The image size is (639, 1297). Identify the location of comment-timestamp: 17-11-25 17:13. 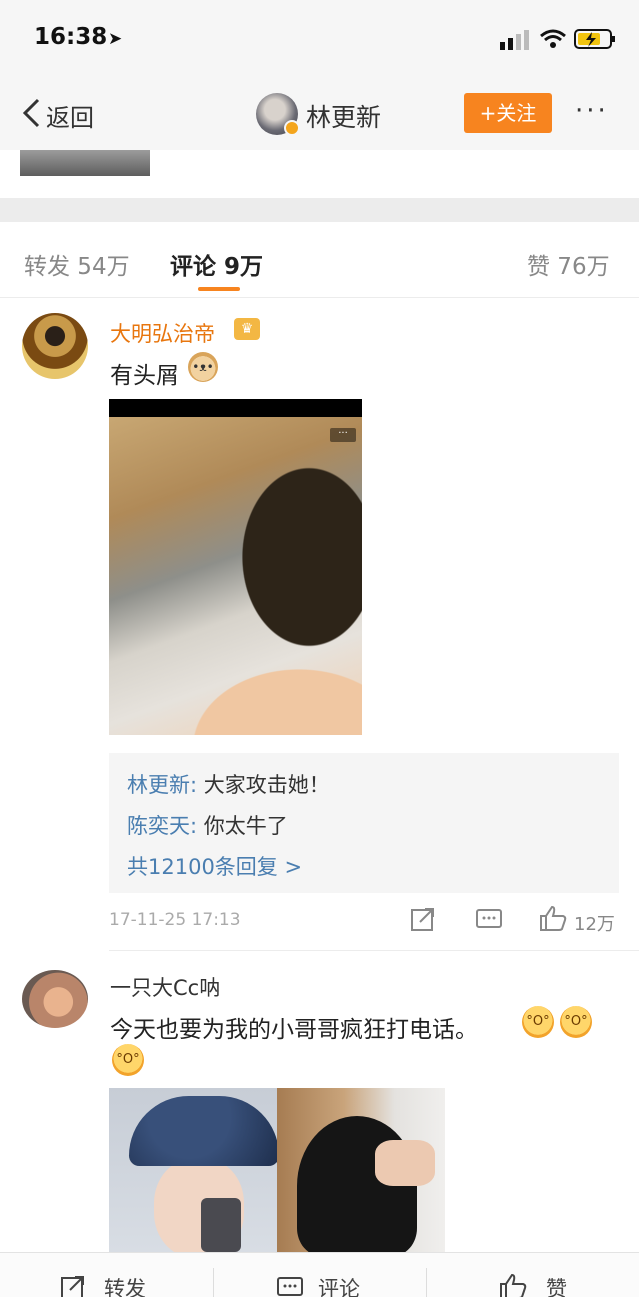
(175, 920).